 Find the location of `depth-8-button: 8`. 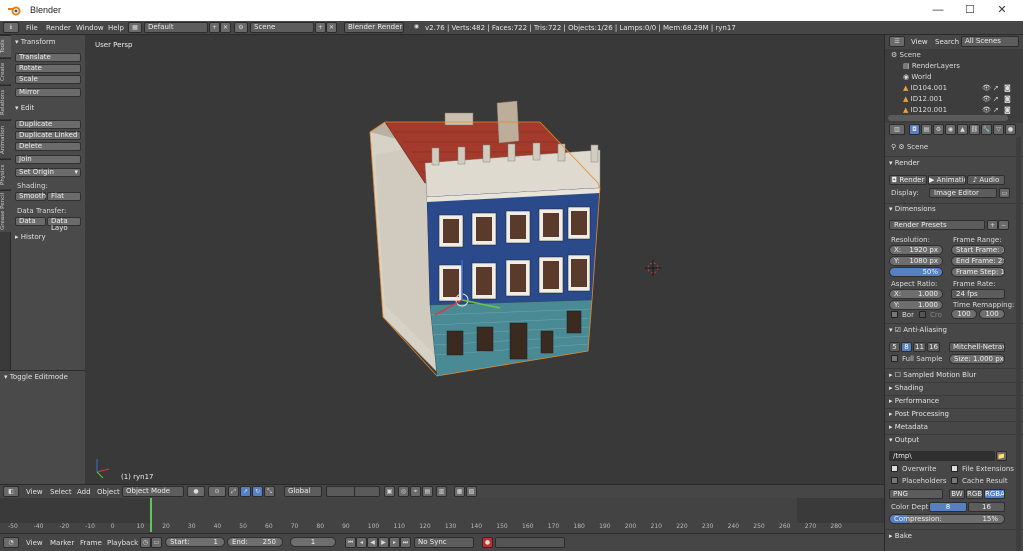

depth-8-button: 8 is located at coordinates (948, 507).